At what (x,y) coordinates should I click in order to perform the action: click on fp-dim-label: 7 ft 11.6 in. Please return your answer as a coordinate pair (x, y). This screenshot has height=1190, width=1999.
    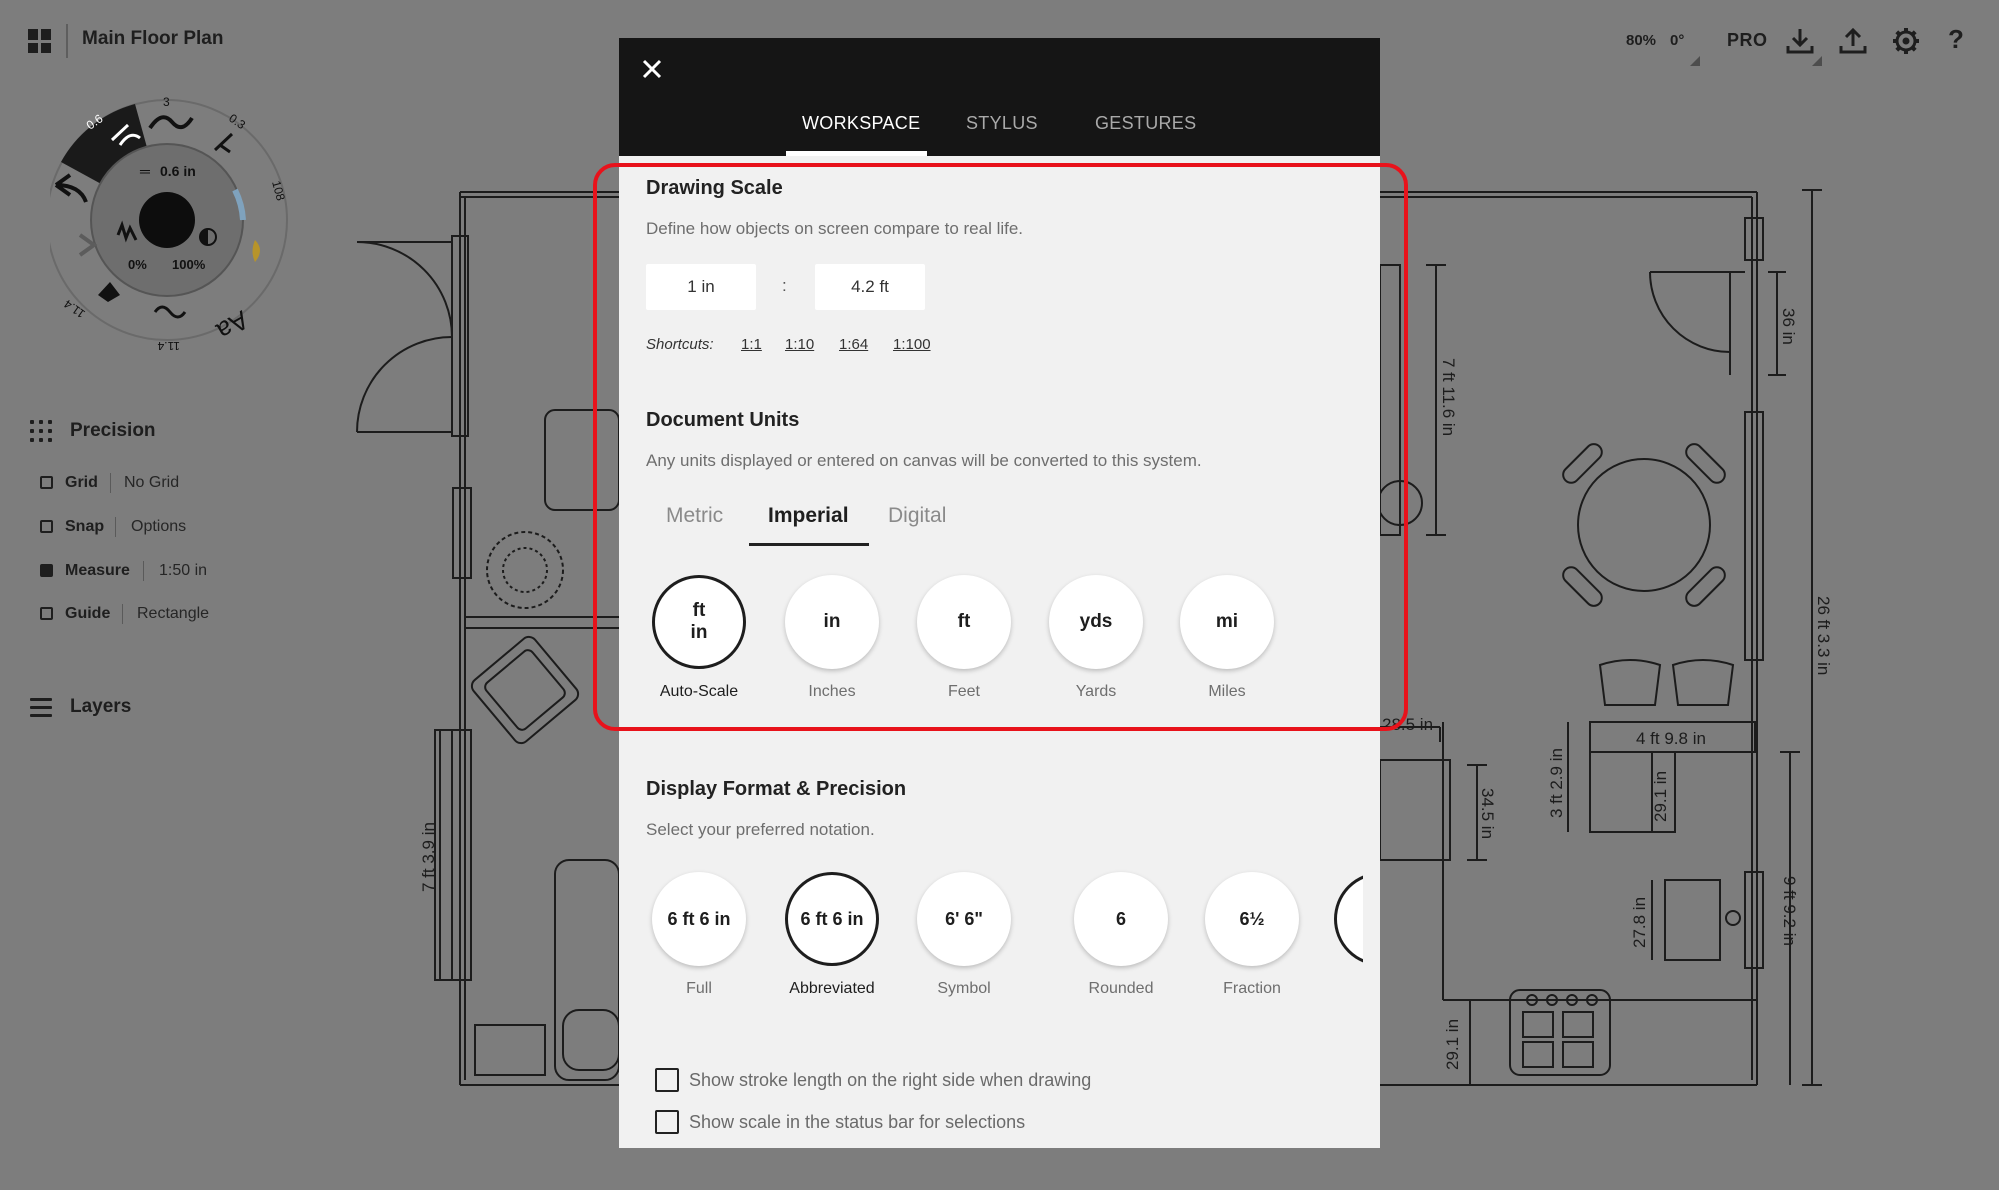
    Looking at the image, I should click on (1448, 397).